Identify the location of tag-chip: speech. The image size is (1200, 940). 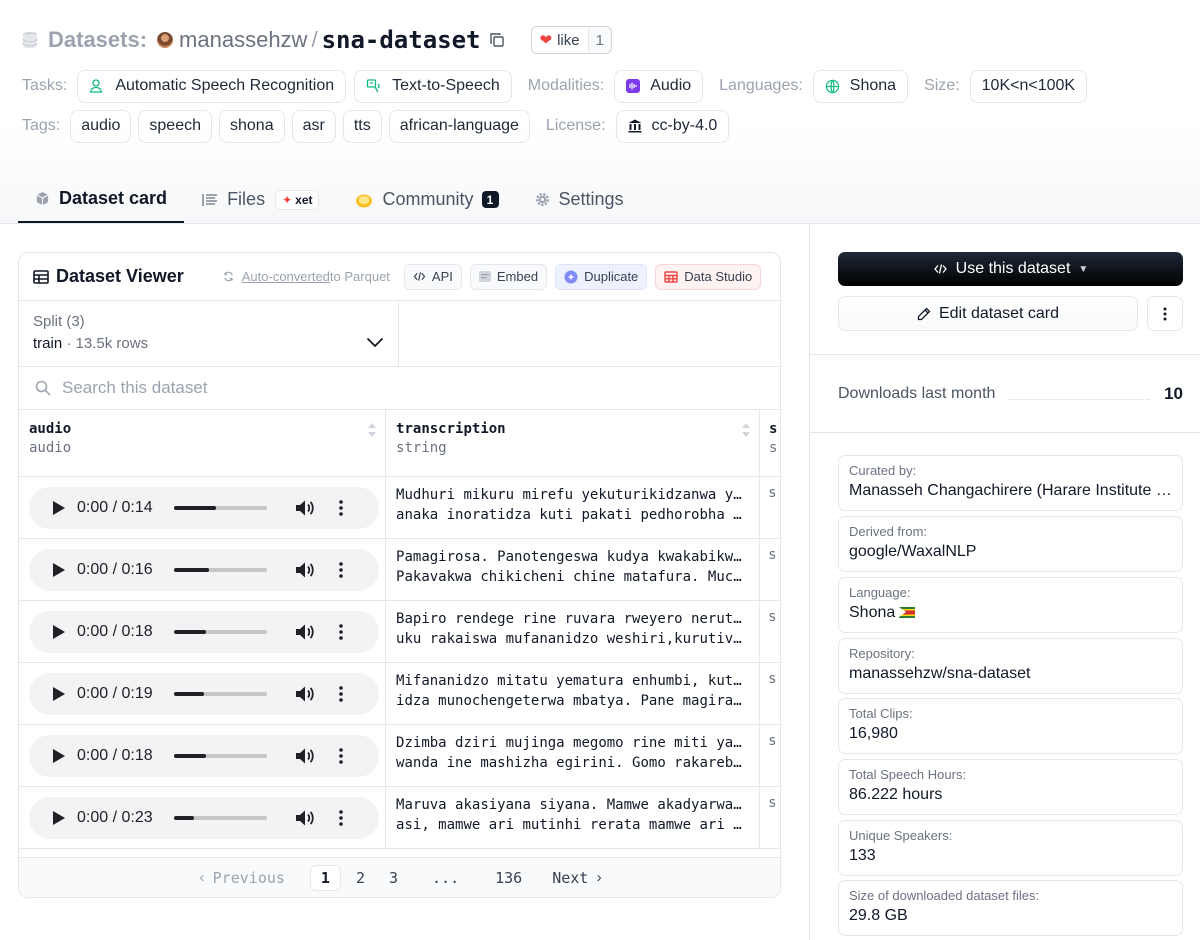
(175, 126).